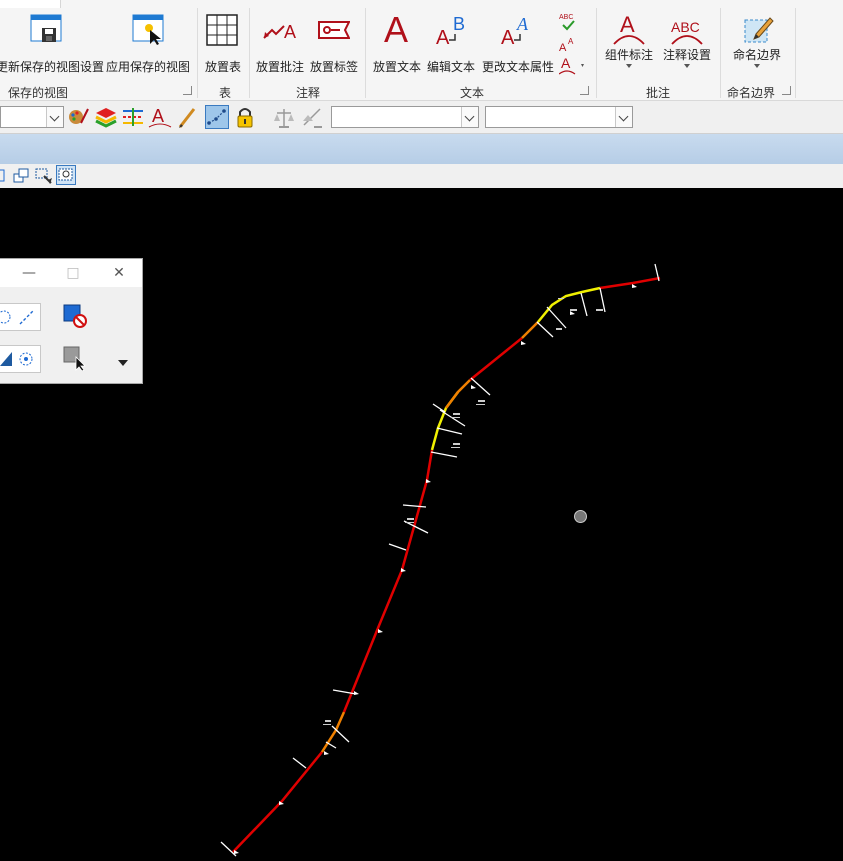 The height and width of the screenshot is (861, 843). I want to click on line-style-icon, so click(133, 117).